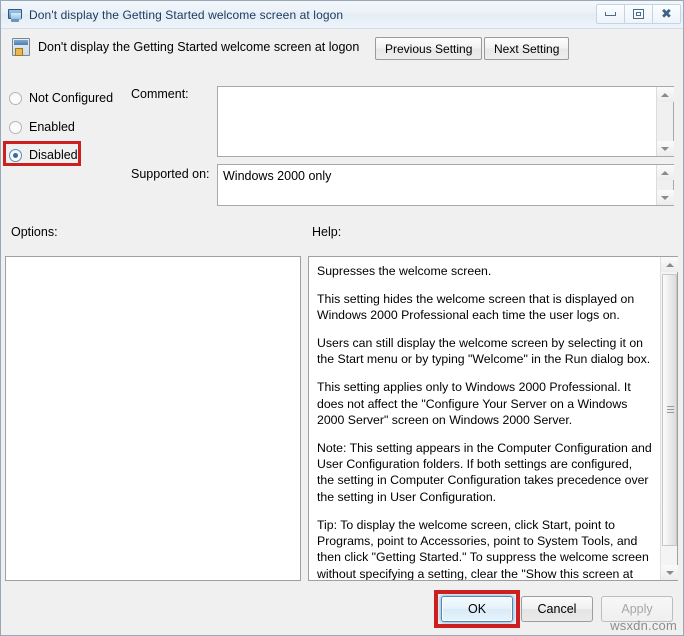 The height and width of the screenshot is (636, 684). I want to click on help-label: Help:, so click(327, 232).